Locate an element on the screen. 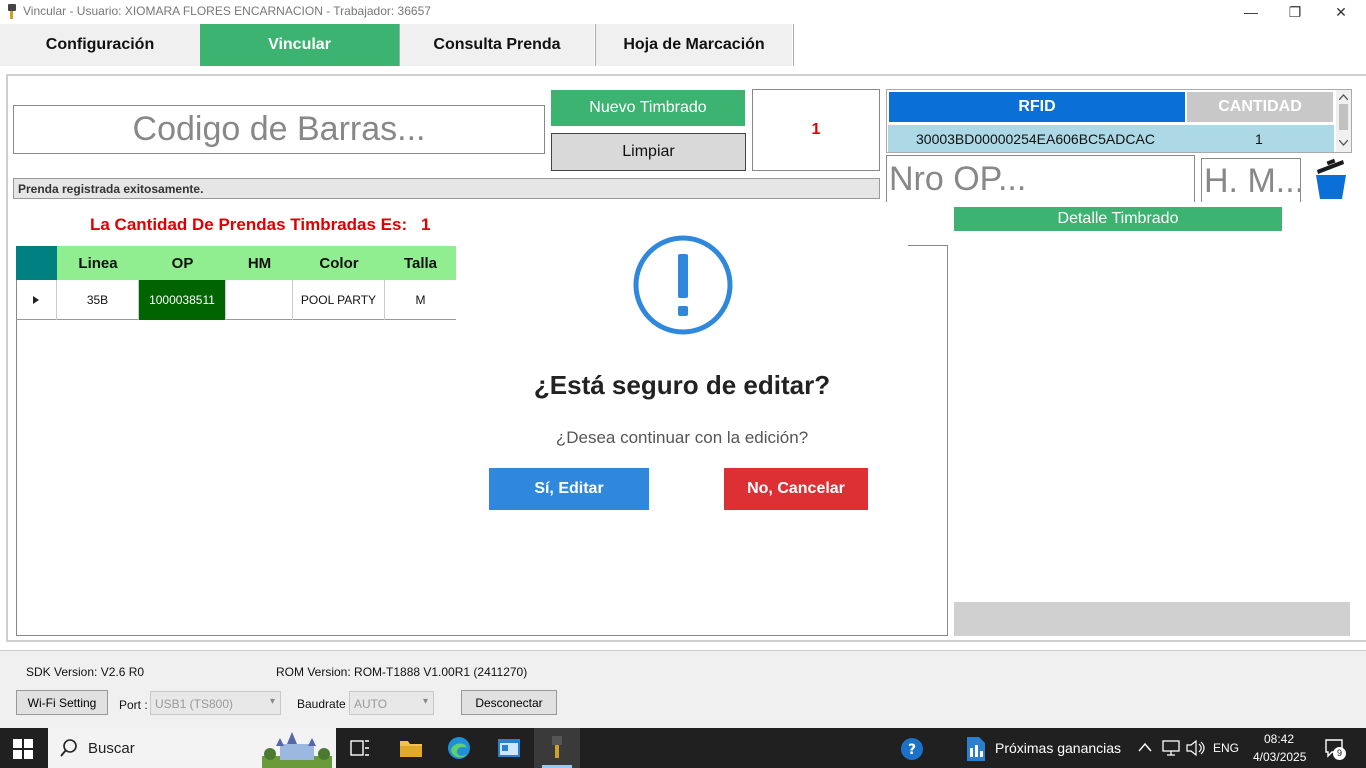  port-label: Port : is located at coordinates (133, 705).